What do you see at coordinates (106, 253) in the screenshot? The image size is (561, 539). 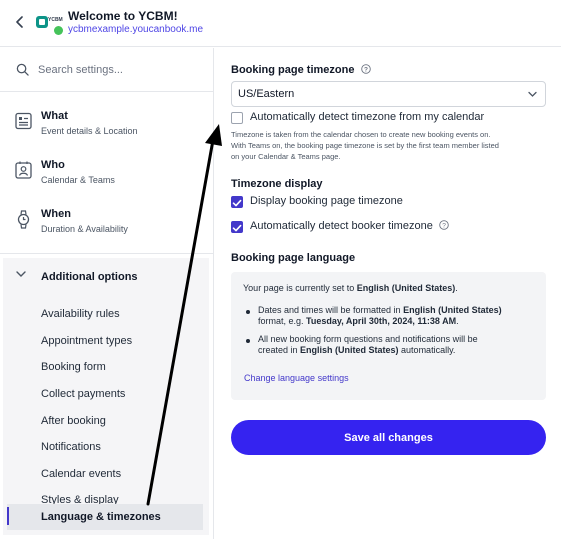 I see `sidebar-divider` at bounding box center [106, 253].